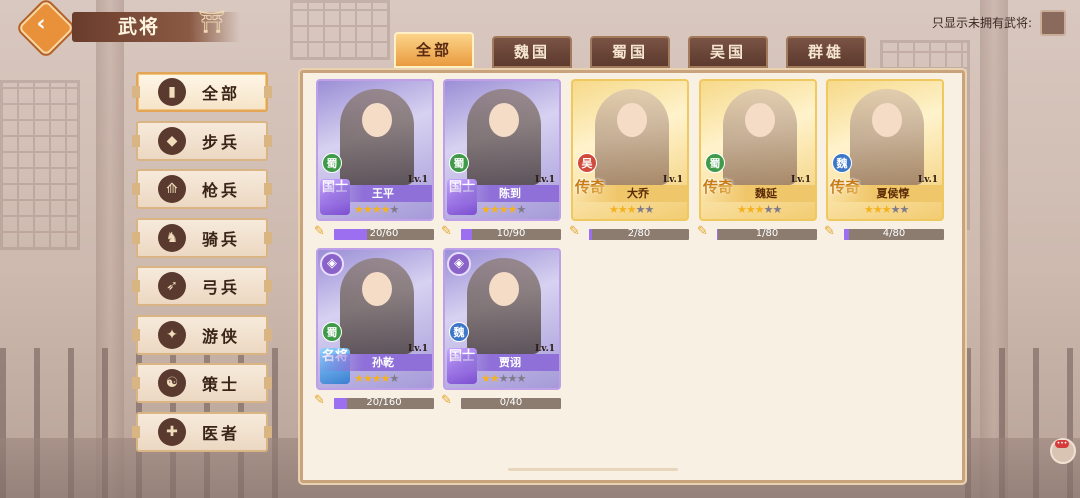 The image size is (1080, 498). I want to click on sidebar-item: ✚ 医者, so click(202, 431).